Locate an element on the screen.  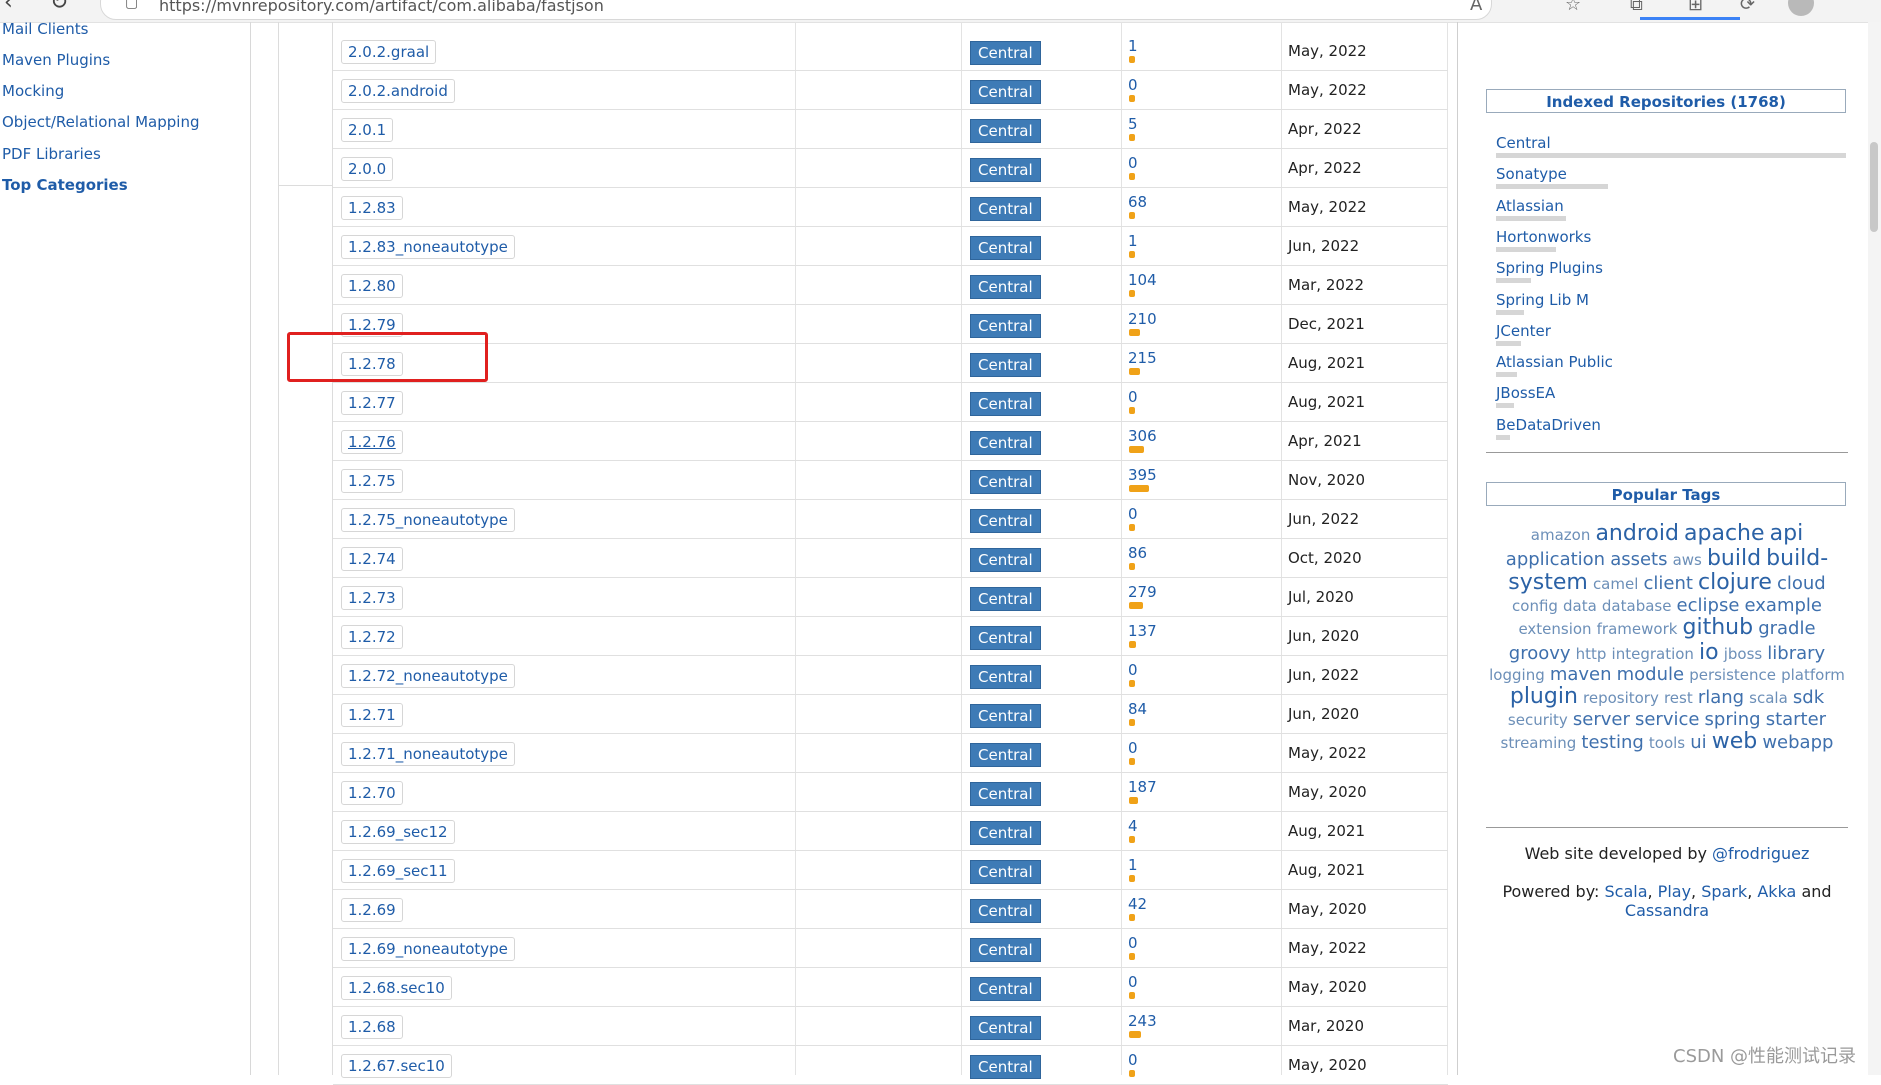
tag-link: aws is located at coordinates (1687, 560).